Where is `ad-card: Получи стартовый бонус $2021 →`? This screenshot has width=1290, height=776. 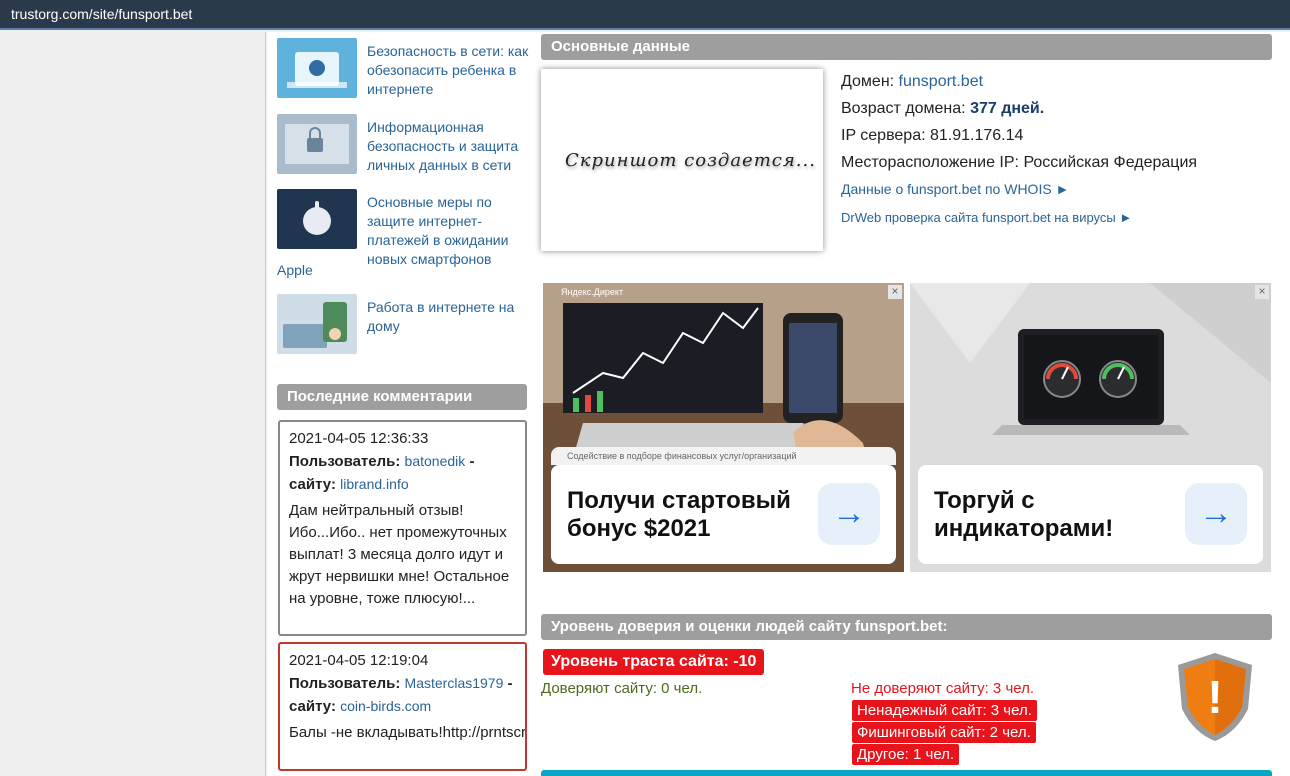 ad-card: Получи стартовый бонус $2021 → is located at coordinates (723, 514).